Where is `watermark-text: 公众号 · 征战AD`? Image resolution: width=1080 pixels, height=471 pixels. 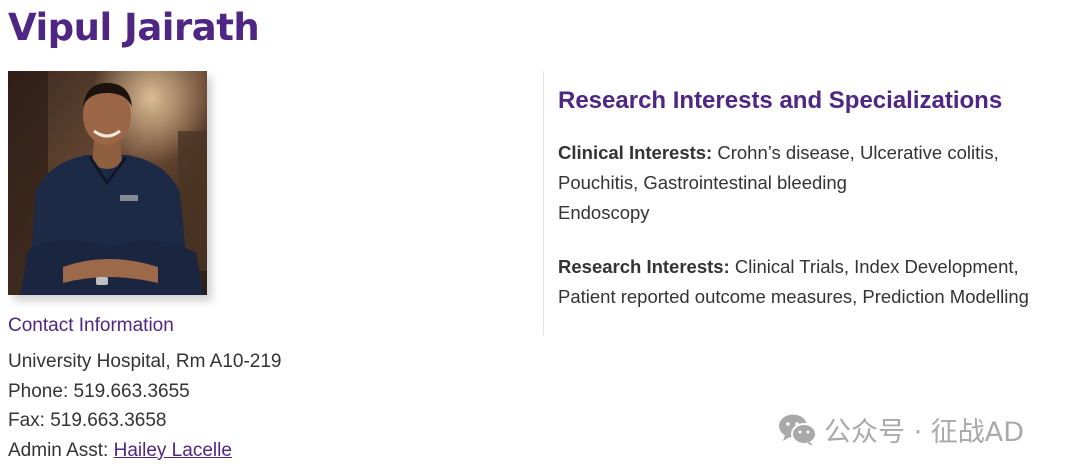
watermark-text: 公众号 · 征战AD is located at coordinates (924, 432).